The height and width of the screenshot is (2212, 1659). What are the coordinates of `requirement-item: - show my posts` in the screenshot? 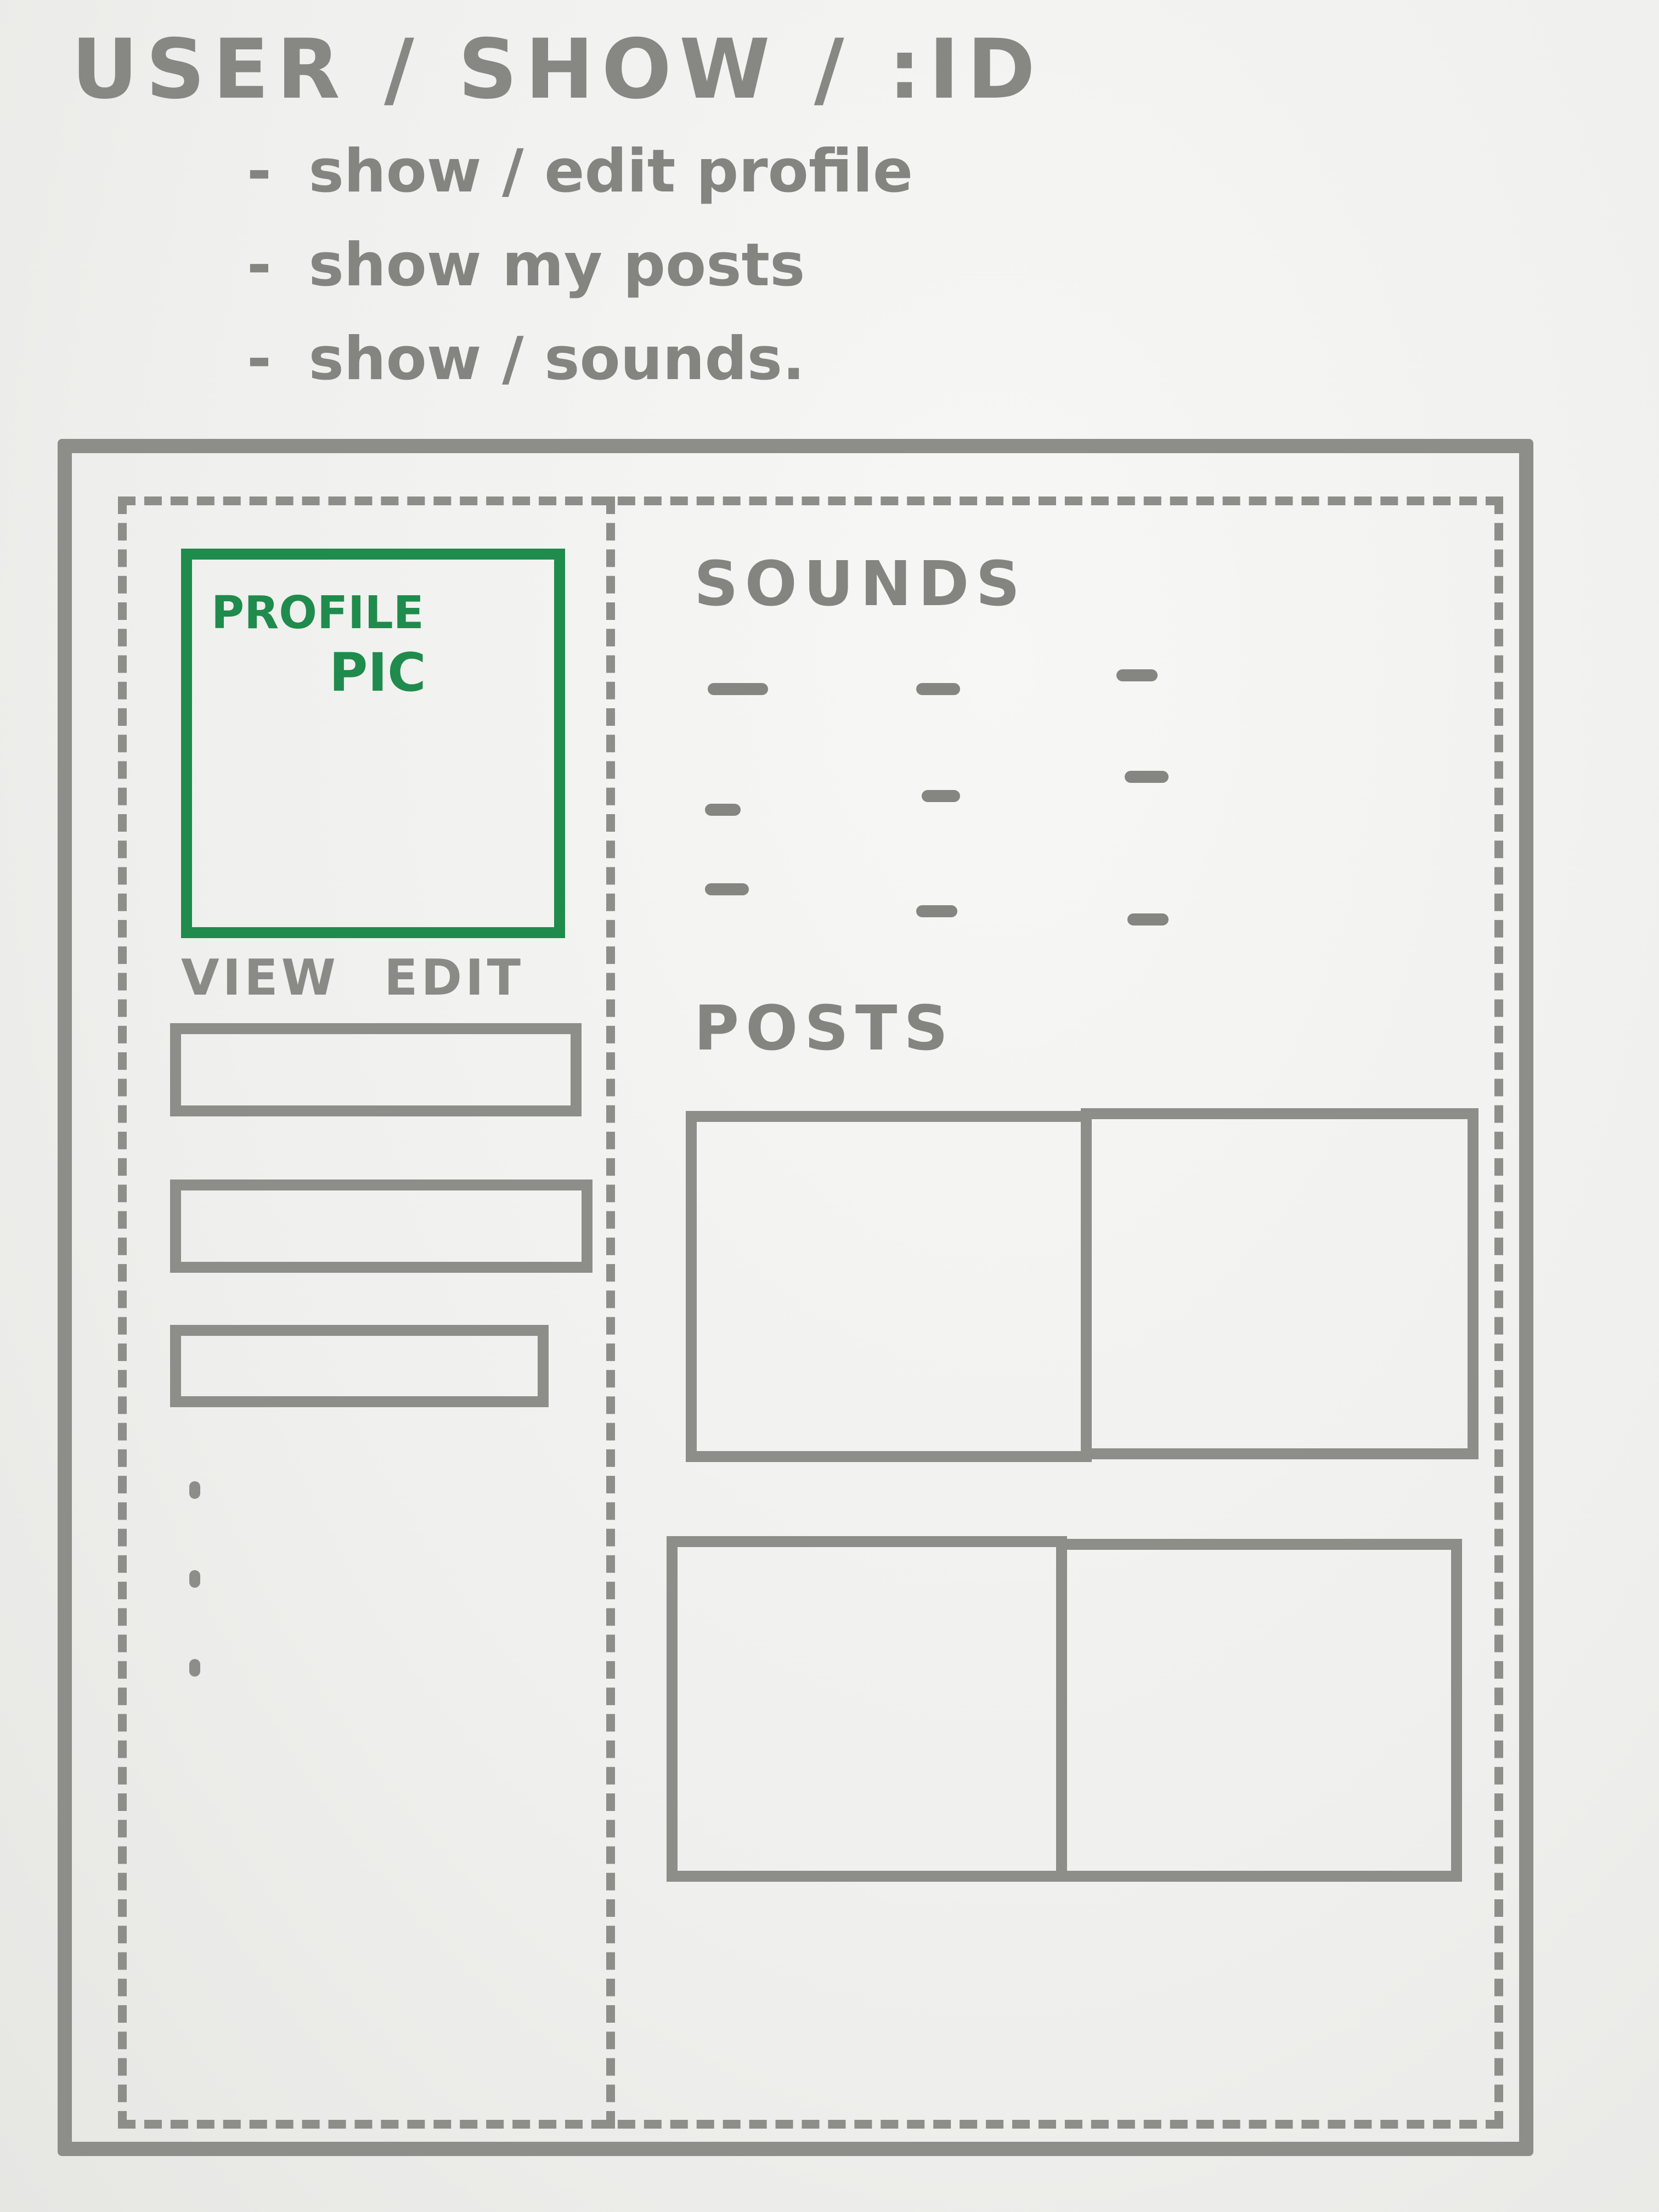 It's located at (580, 265).